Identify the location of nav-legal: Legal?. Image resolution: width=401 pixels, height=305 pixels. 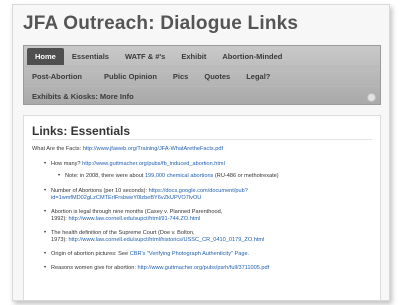
(258, 76).